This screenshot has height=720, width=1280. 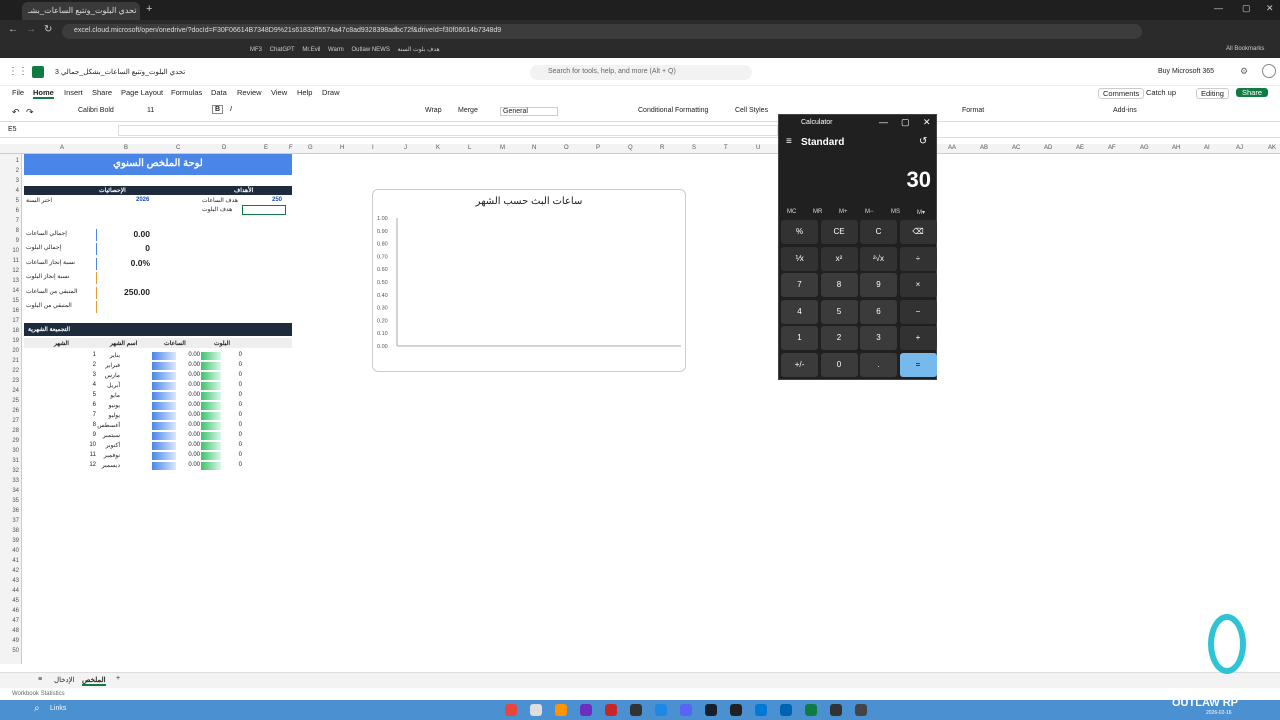 I want to click on mplus-button: M+, so click(x=843, y=212).